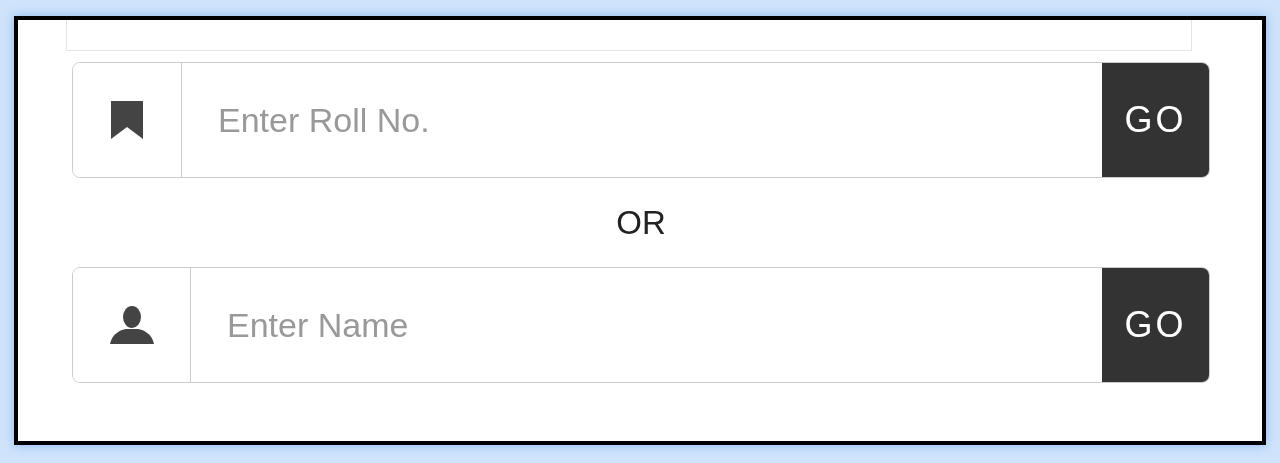 This screenshot has width=1280, height=463. I want to click on user-icon, so click(131, 325).